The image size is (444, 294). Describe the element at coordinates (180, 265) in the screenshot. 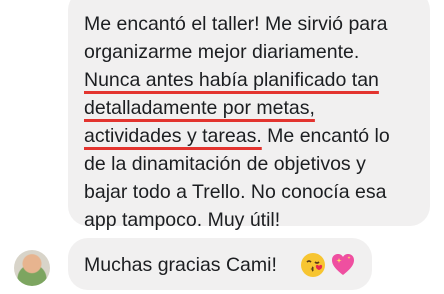

I see `reply-text: Muchas gracias Cami!` at that location.